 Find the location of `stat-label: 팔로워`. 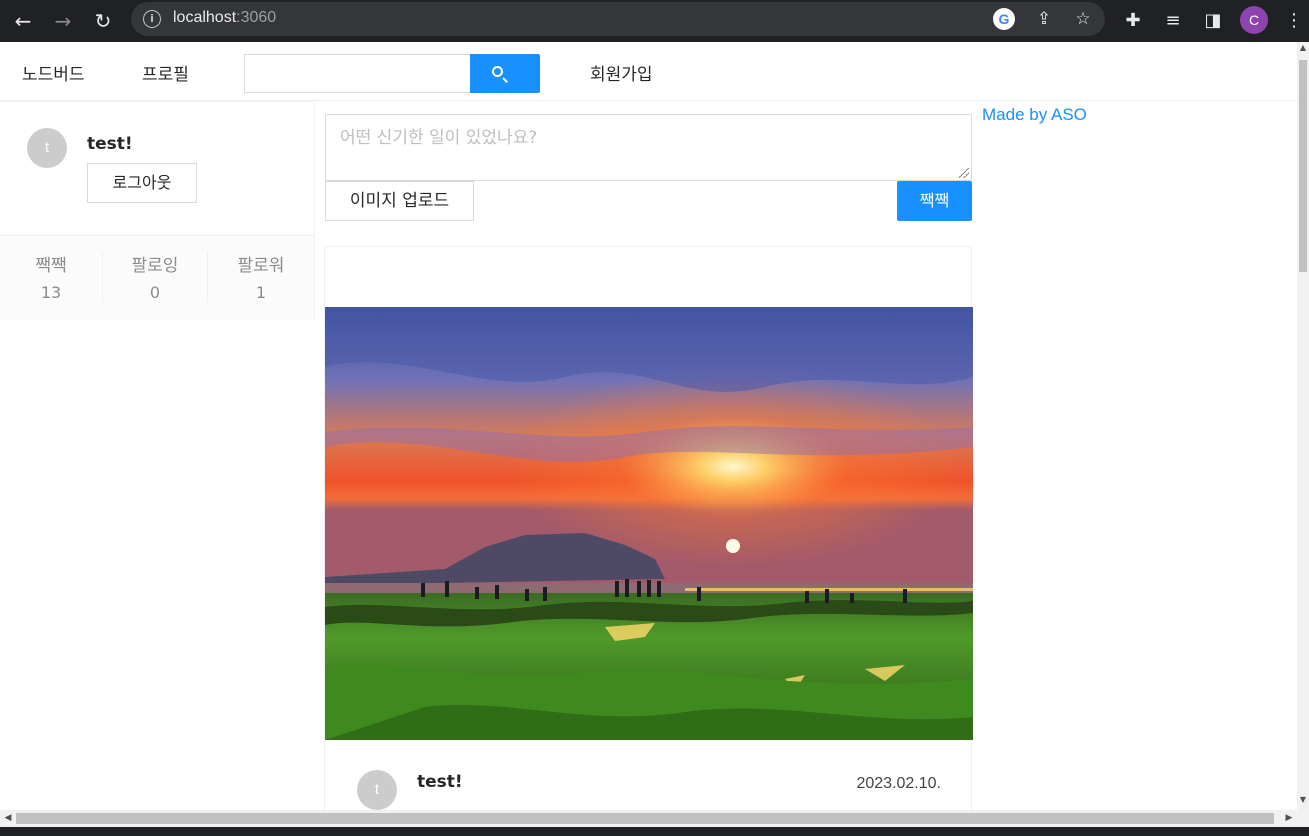

stat-label: 팔로워 is located at coordinates (261, 266).